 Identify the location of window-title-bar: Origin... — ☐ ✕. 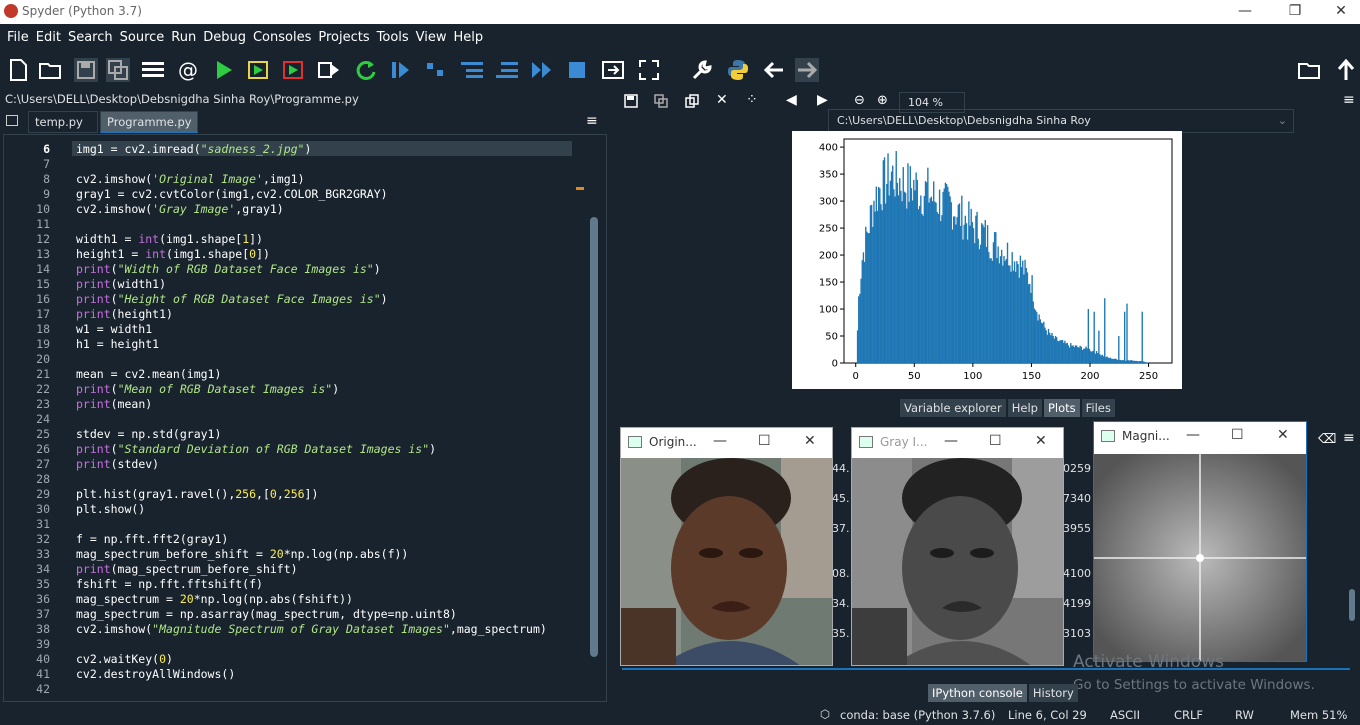
(726, 442).